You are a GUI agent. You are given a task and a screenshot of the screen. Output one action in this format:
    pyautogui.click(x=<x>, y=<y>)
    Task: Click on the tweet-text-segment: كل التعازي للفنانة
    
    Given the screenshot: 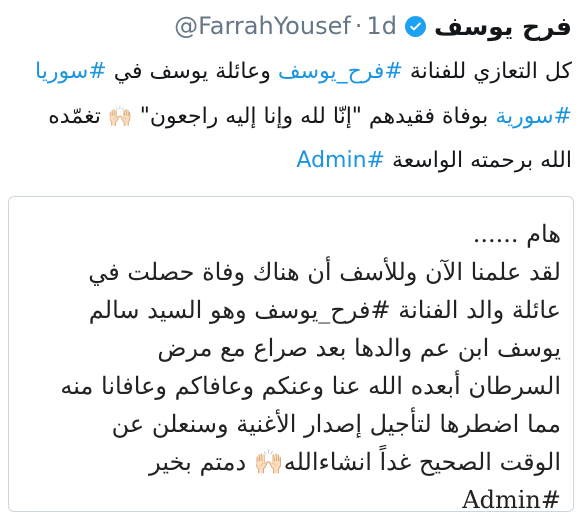 What is the action you would take?
    pyautogui.click(x=487, y=71)
    